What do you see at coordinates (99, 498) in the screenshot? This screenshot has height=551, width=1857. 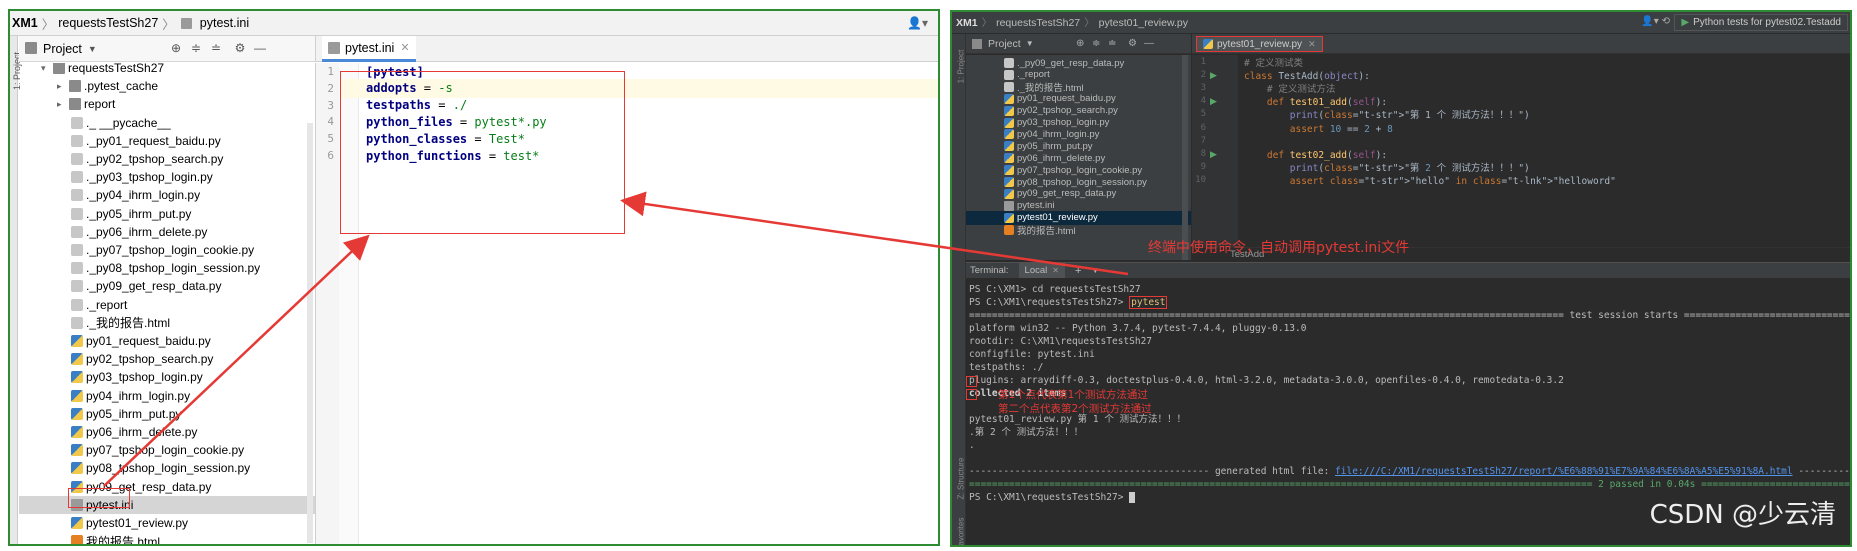 I see `selected-file-highlight-box` at bounding box center [99, 498].